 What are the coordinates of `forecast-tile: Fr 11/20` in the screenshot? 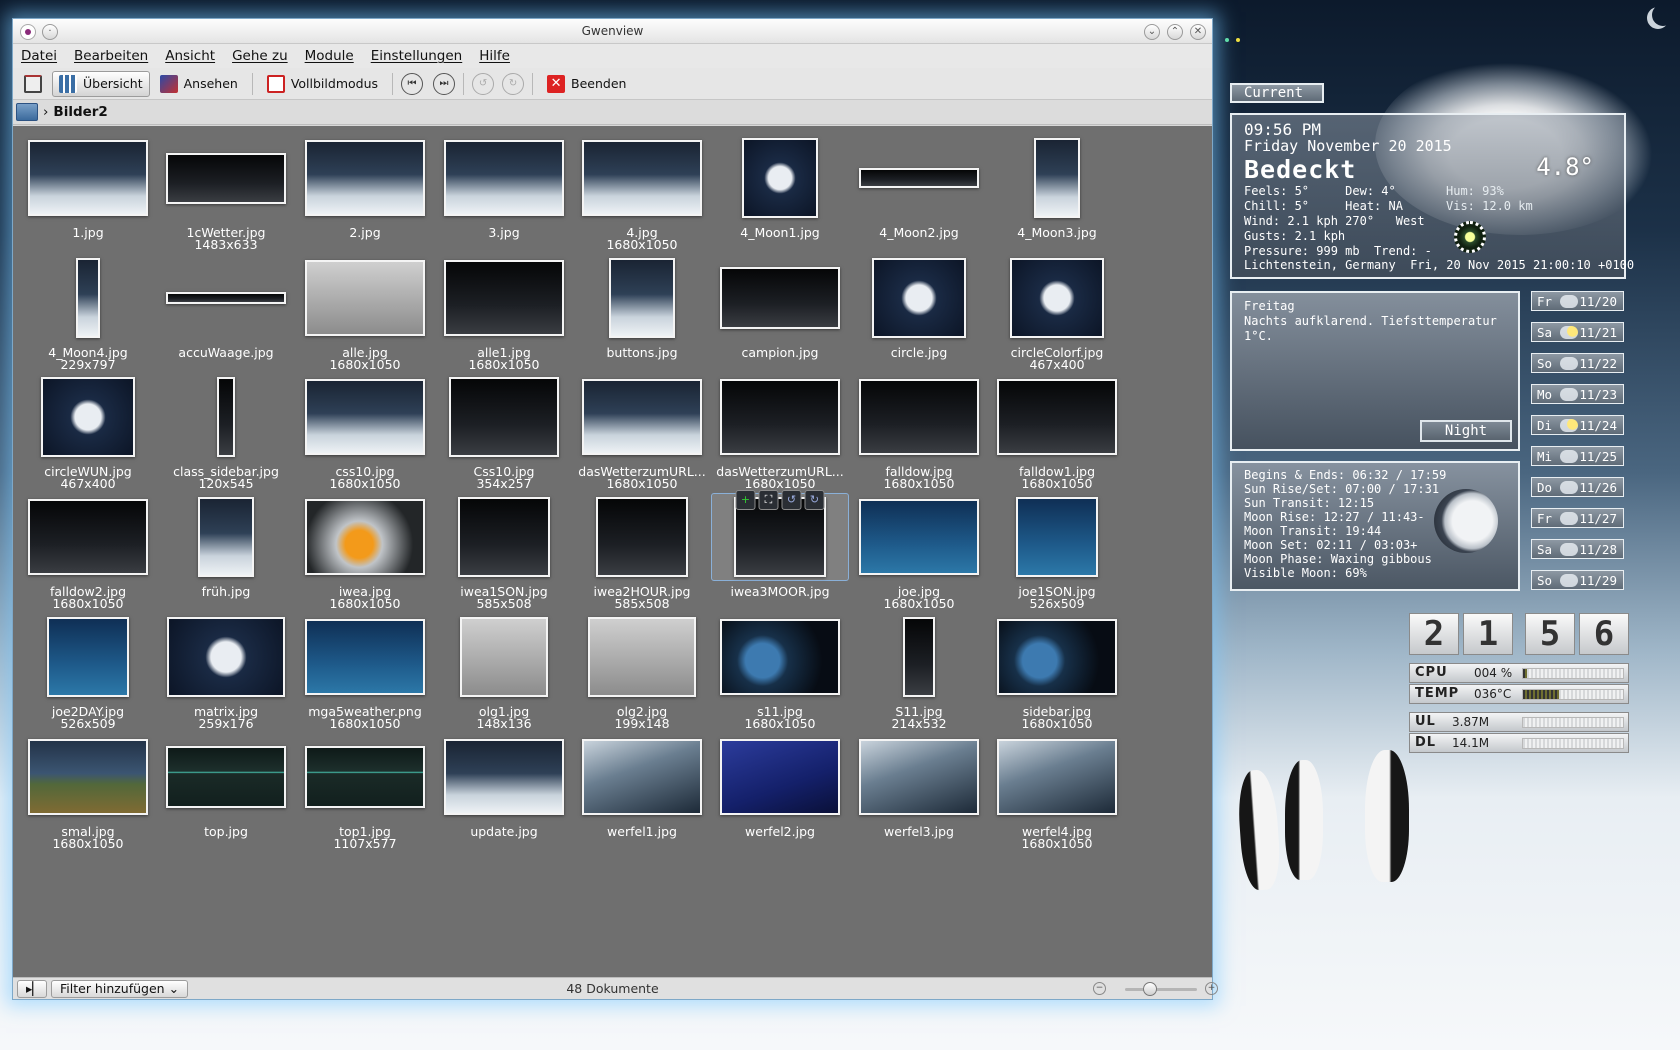 It's located at (1577, 301).